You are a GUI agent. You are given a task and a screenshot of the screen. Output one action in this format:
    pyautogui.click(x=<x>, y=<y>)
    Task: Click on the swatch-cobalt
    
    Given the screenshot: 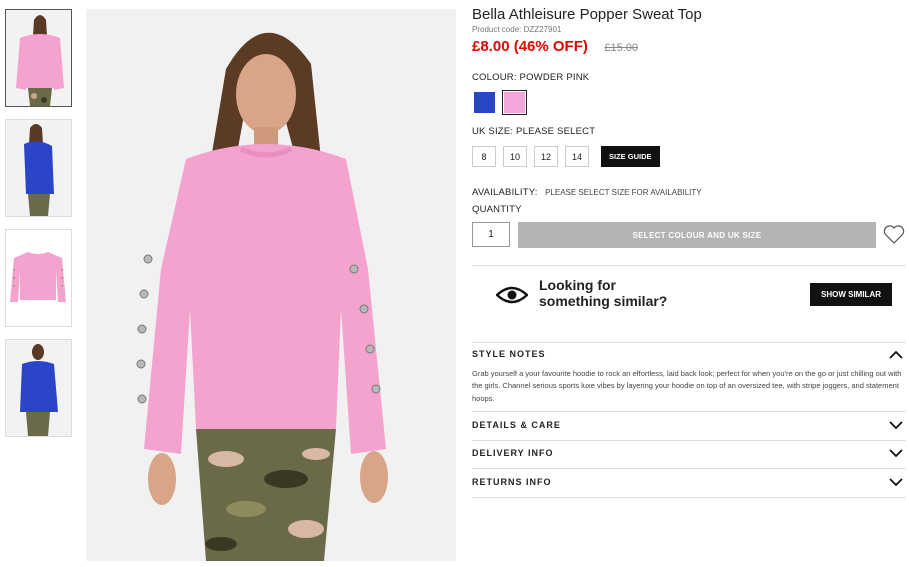 What is the action you would take?
    pyautogui.click(x=484, y=102)
    